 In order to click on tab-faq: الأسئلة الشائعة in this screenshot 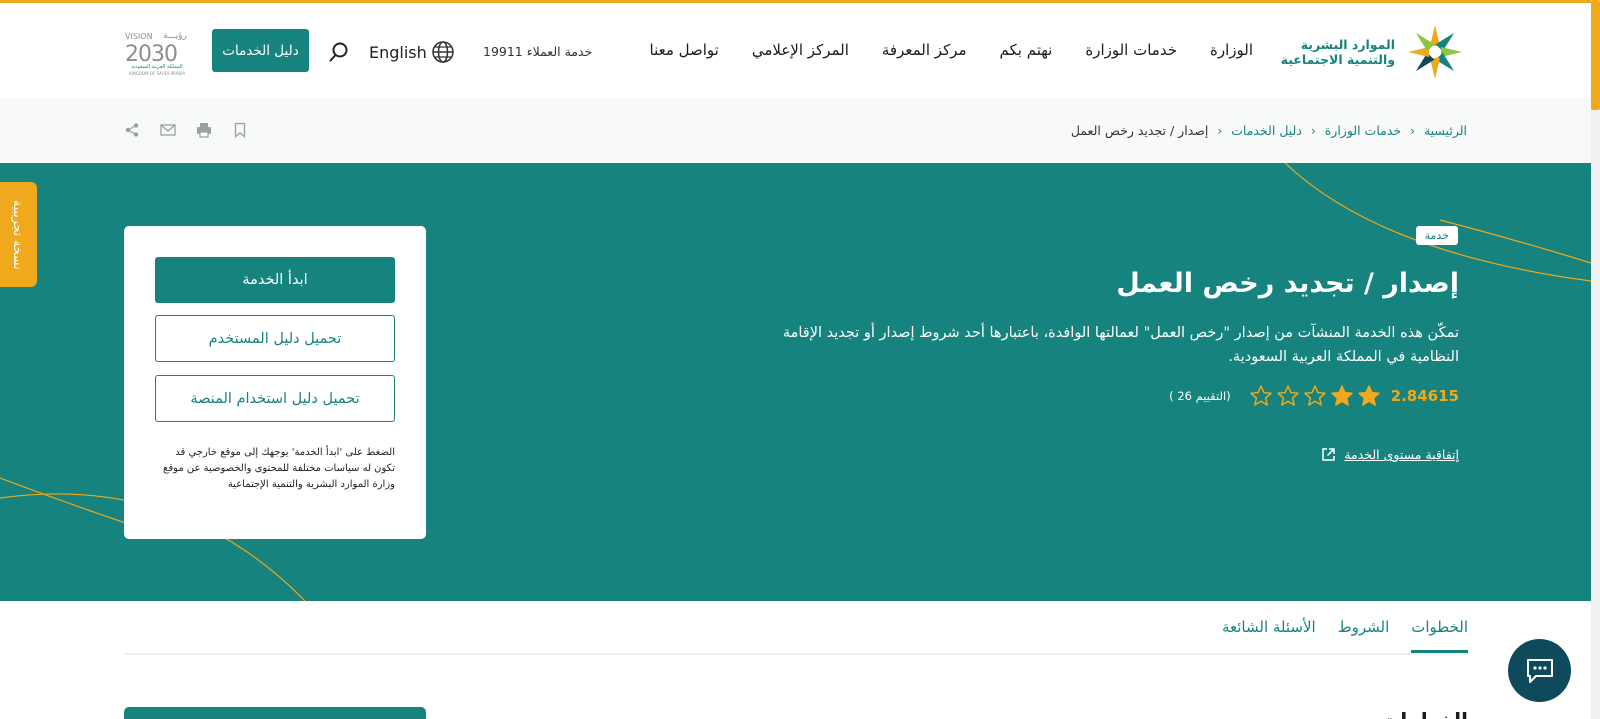, I will do `click(1269, 635)`.